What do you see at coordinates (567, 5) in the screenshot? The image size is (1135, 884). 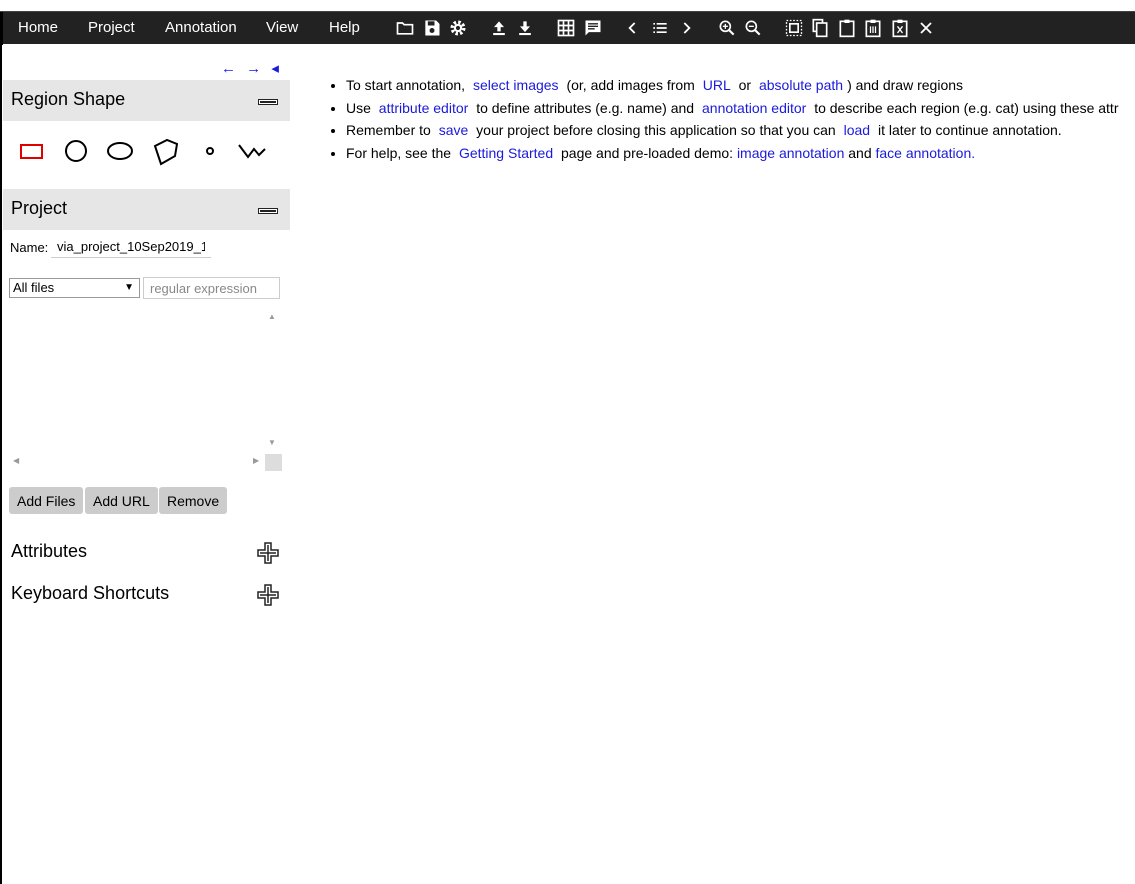 I see `window-top-strip` at bounding box center [567, 5].